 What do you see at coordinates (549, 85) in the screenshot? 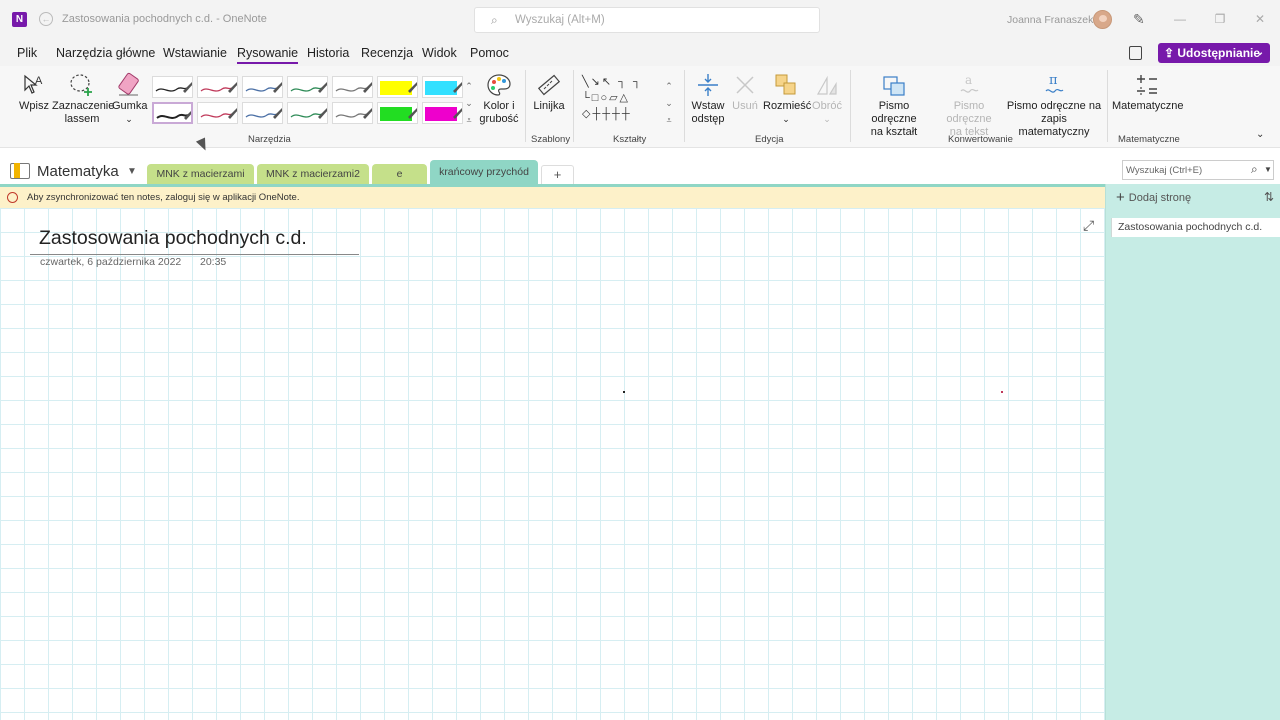
I see `ruler-icon` at bounding box center [549, 85].